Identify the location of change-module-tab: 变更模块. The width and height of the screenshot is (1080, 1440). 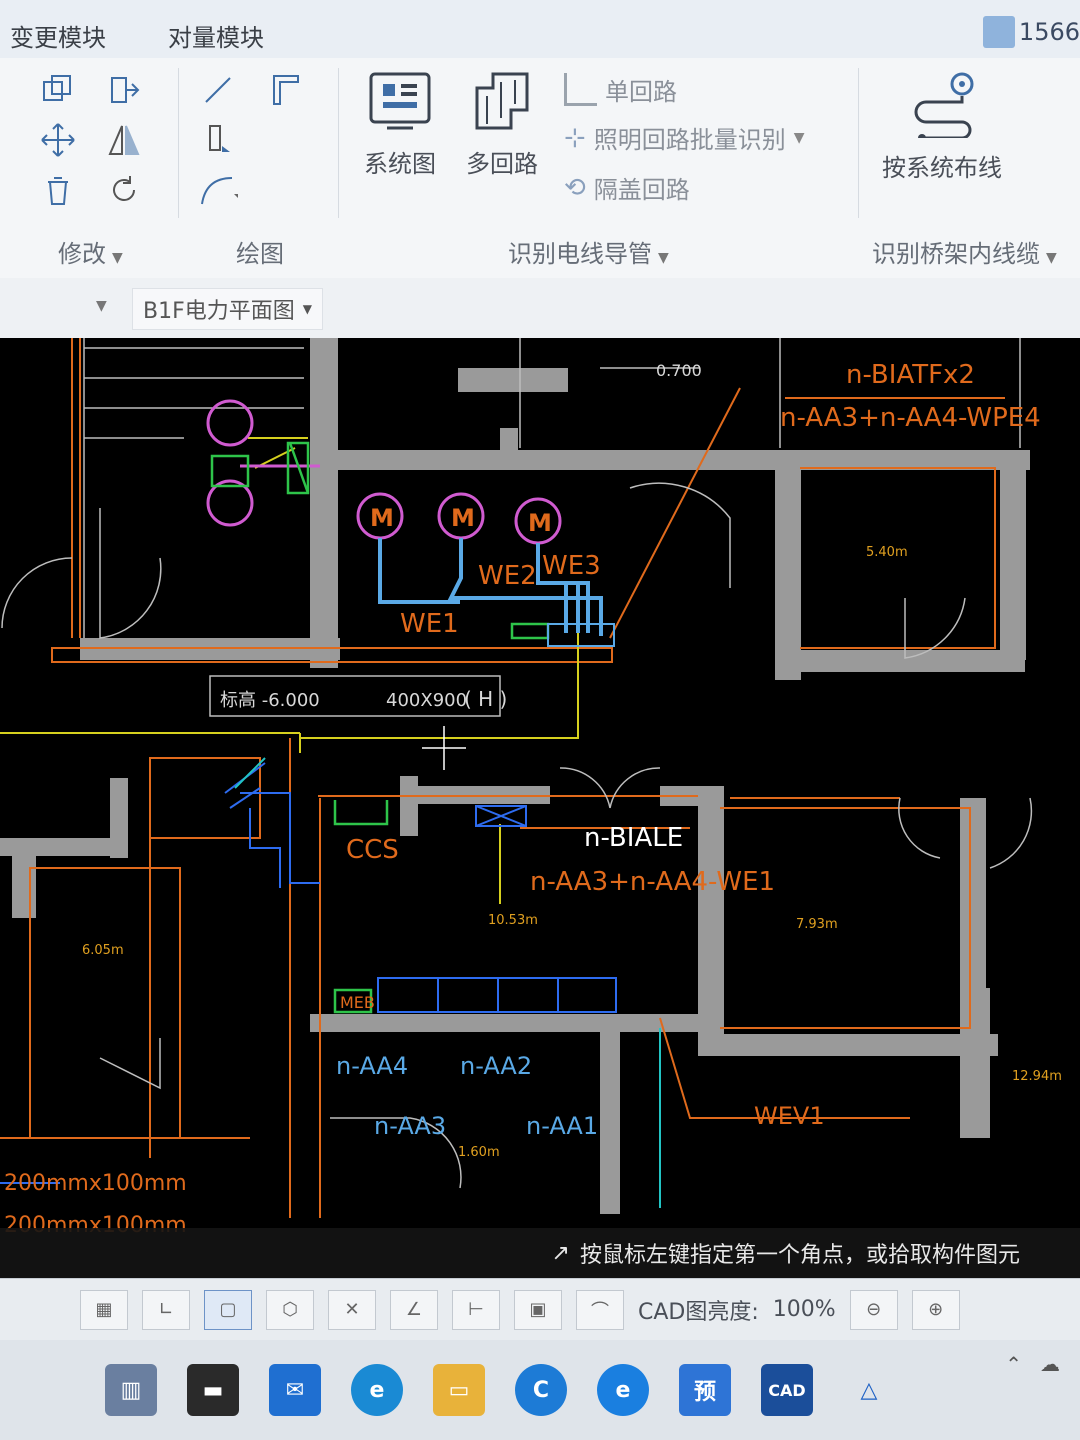
(58, 35).